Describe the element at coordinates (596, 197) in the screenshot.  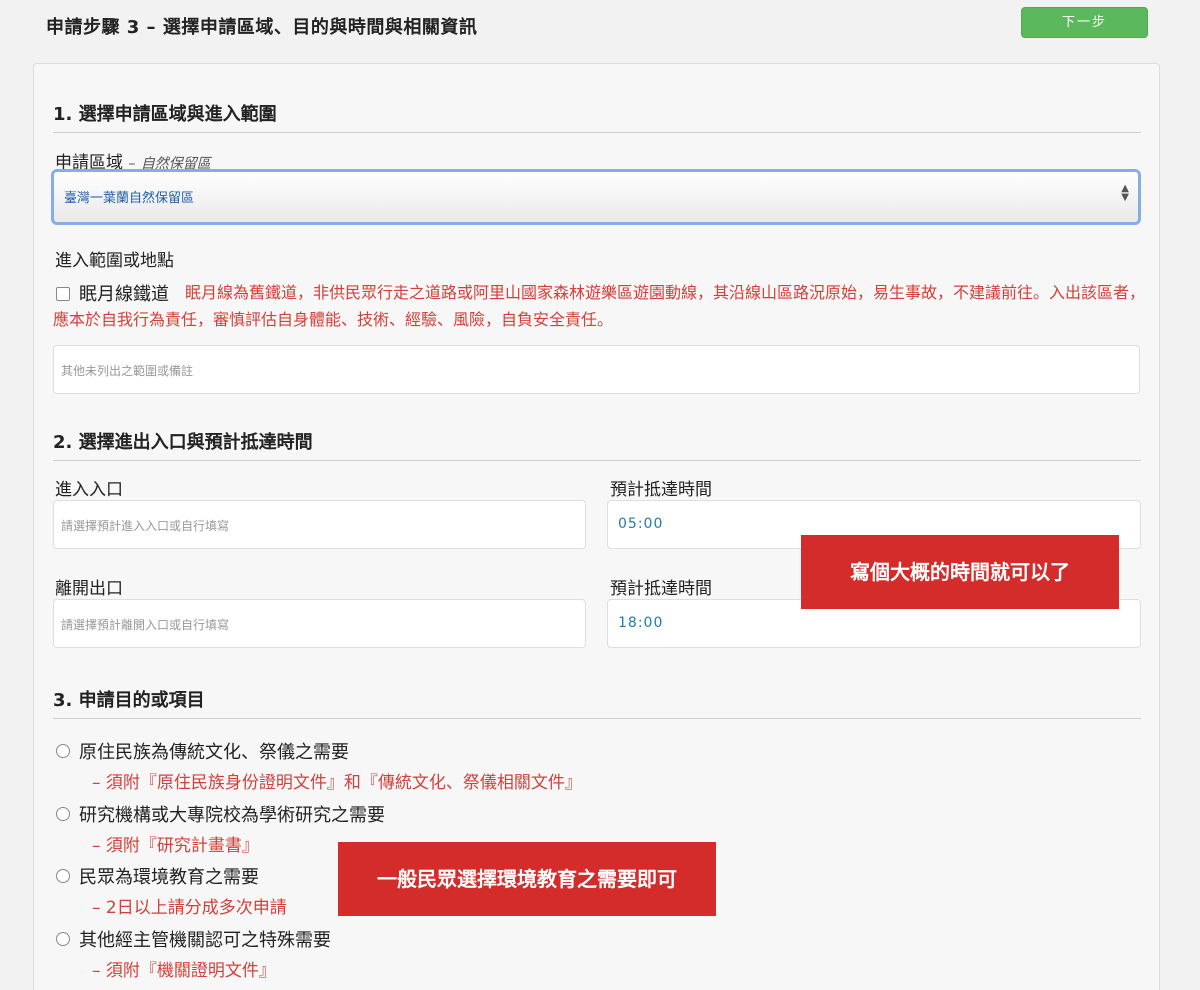
I see `area-select: 臺灣一葉蘭自然保留區 ▲ ▼` at that location.